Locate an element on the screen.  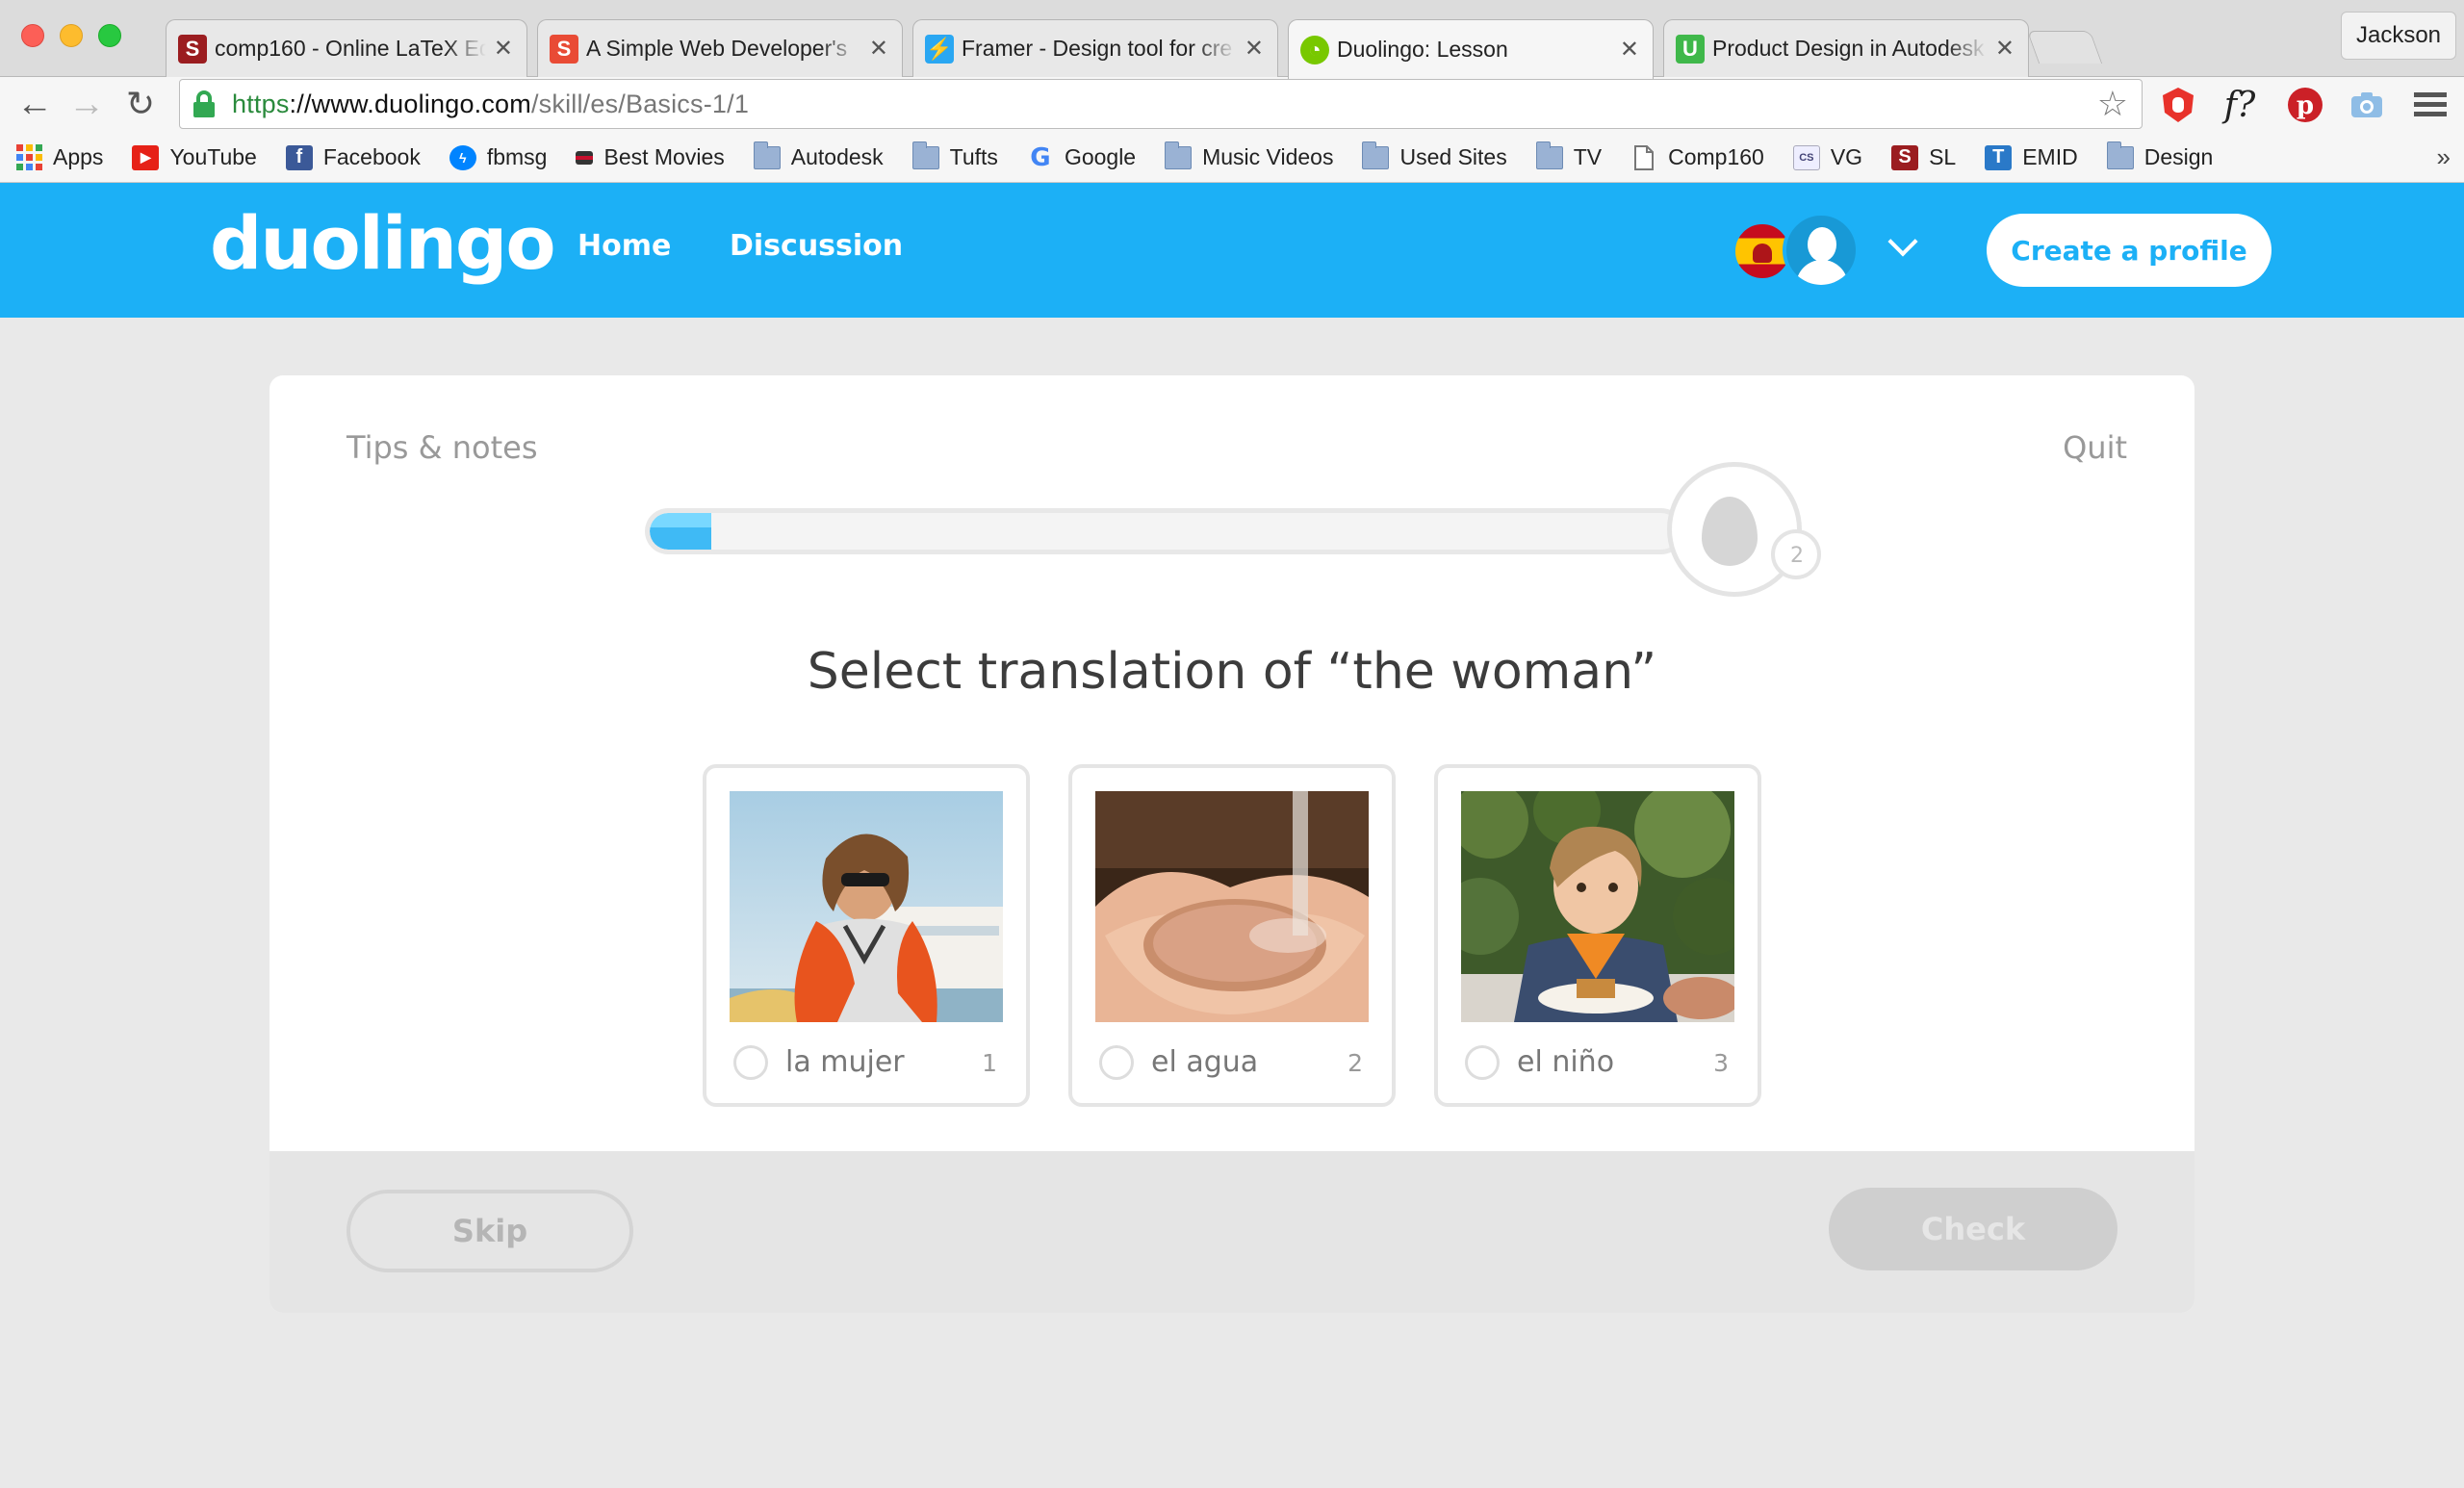
bookmark-music-videos: Music Videos is located at coordinates (1249, 155).